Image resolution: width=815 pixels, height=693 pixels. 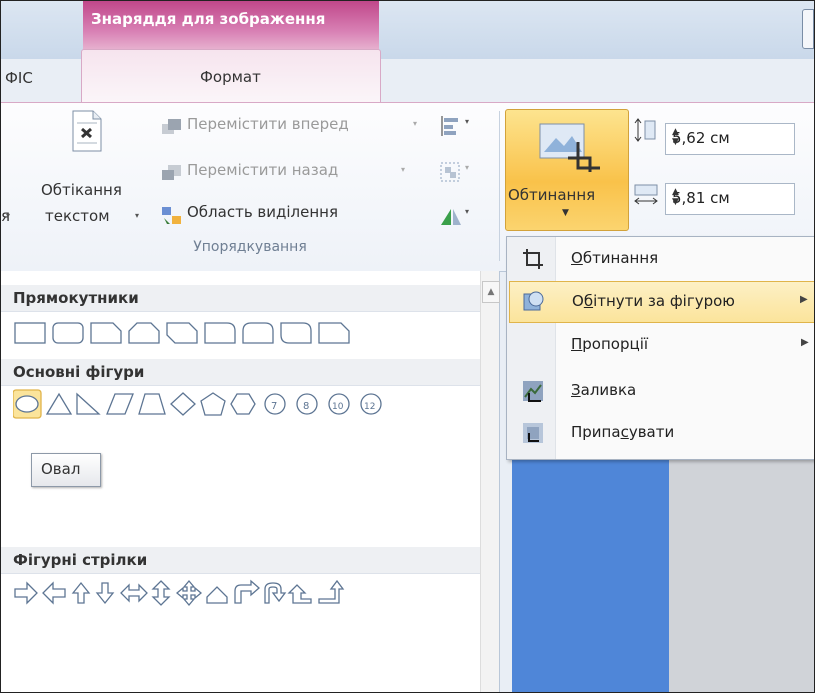 I want to click on height-input: 5,62 см ▲ ▼, so click(x=730, y=139).